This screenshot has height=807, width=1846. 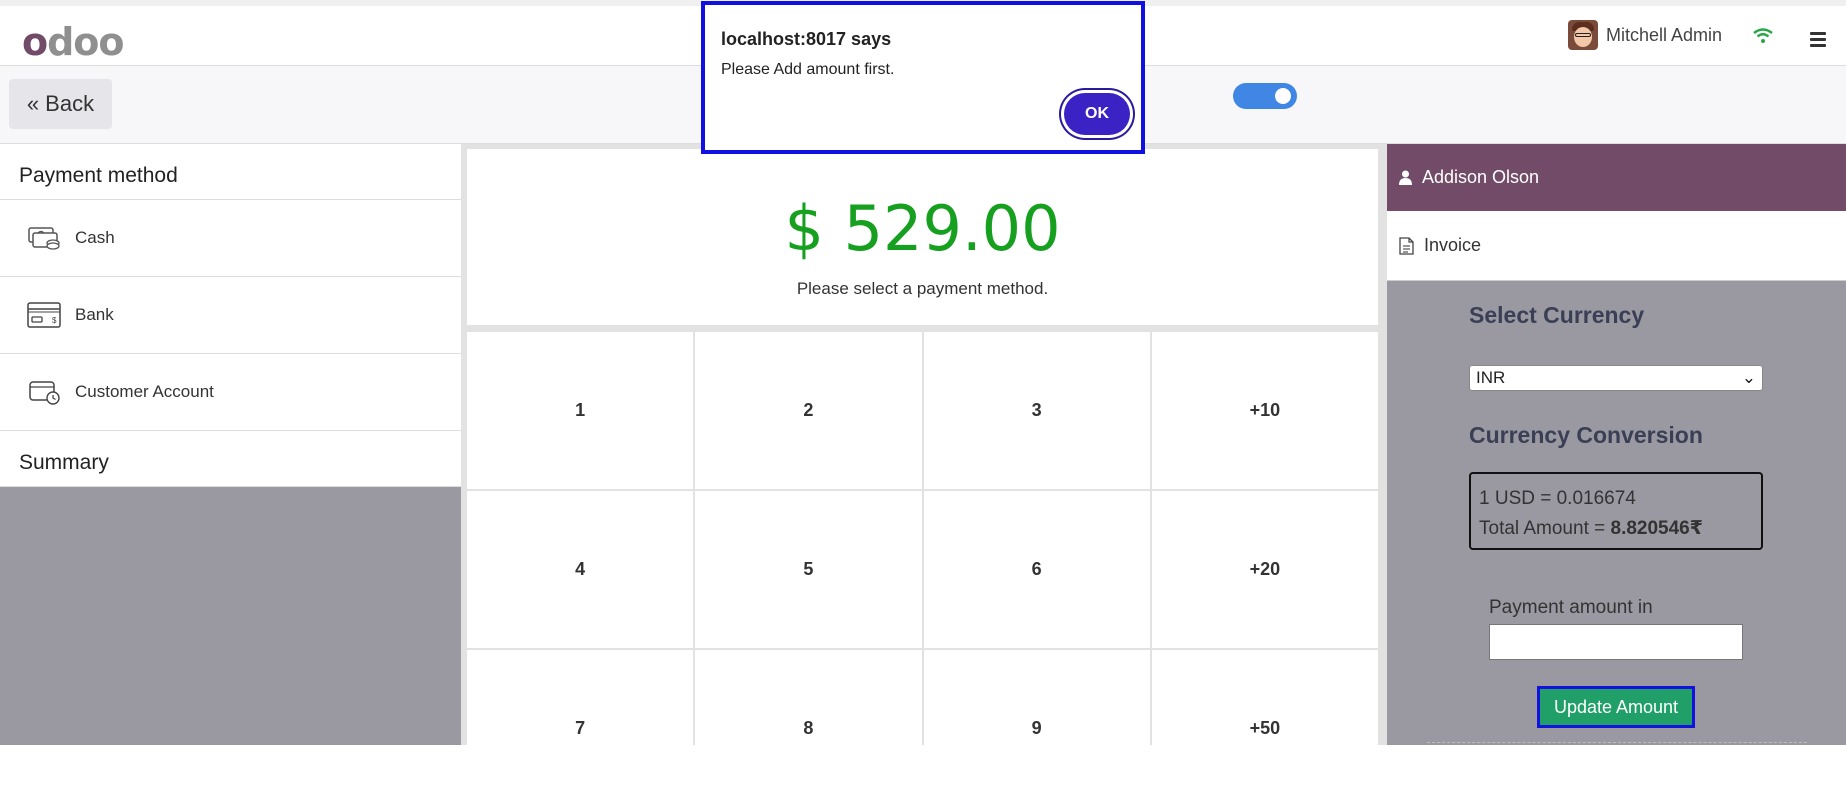 I want to click on toggle-switch, so click(x=1265, y=96).